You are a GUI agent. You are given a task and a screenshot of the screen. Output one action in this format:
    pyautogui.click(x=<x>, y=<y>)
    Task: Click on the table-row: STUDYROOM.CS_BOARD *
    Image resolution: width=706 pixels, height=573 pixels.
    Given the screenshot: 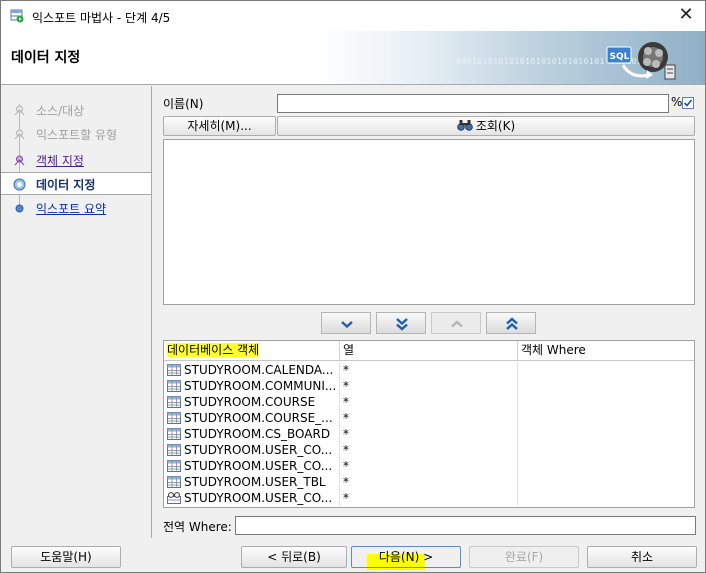 What is the action you would take?
    pyautogui.click(x=429, y=434)
    